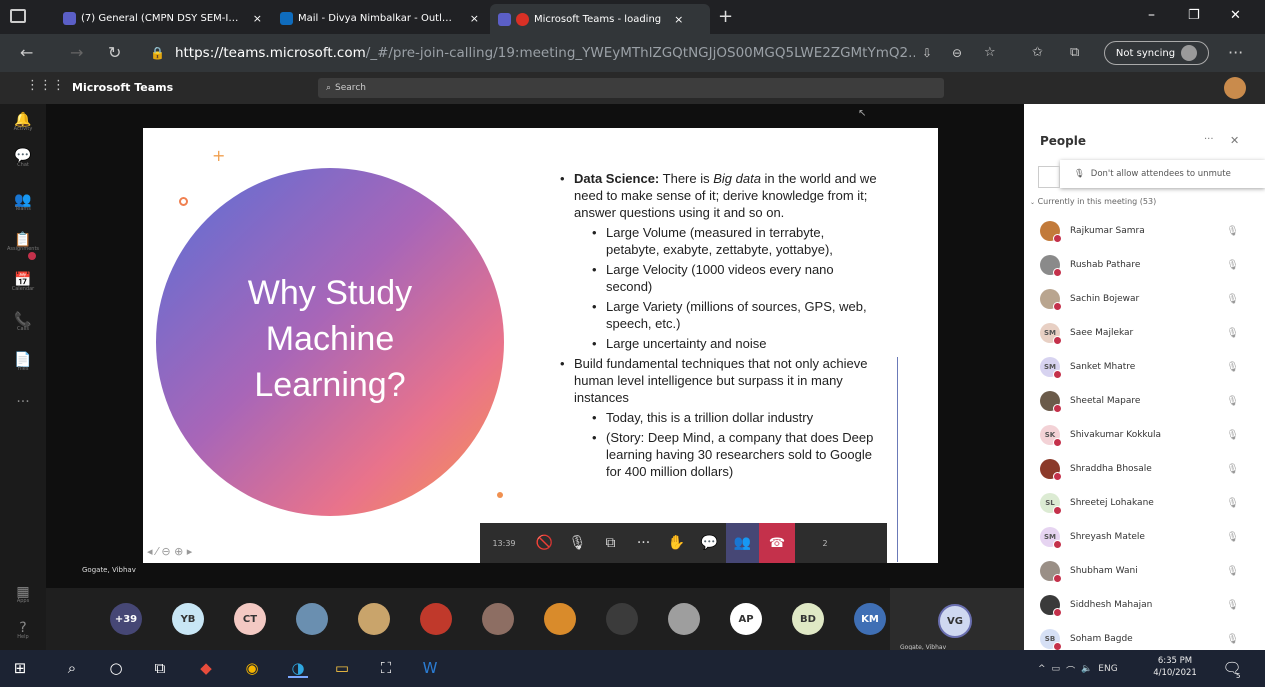 The width and height of the screenshot is (1265, 687). I want to click on search-input: ⌕ Search, so click(631, 88).